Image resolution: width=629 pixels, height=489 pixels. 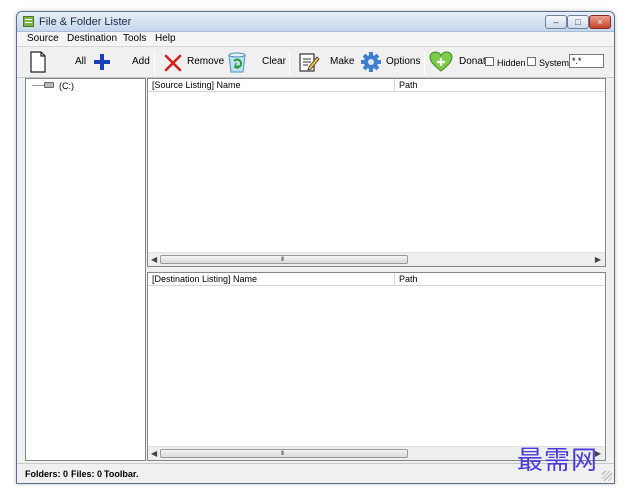 I want to click on resize-grip-icon, so click(x=607, y=476).